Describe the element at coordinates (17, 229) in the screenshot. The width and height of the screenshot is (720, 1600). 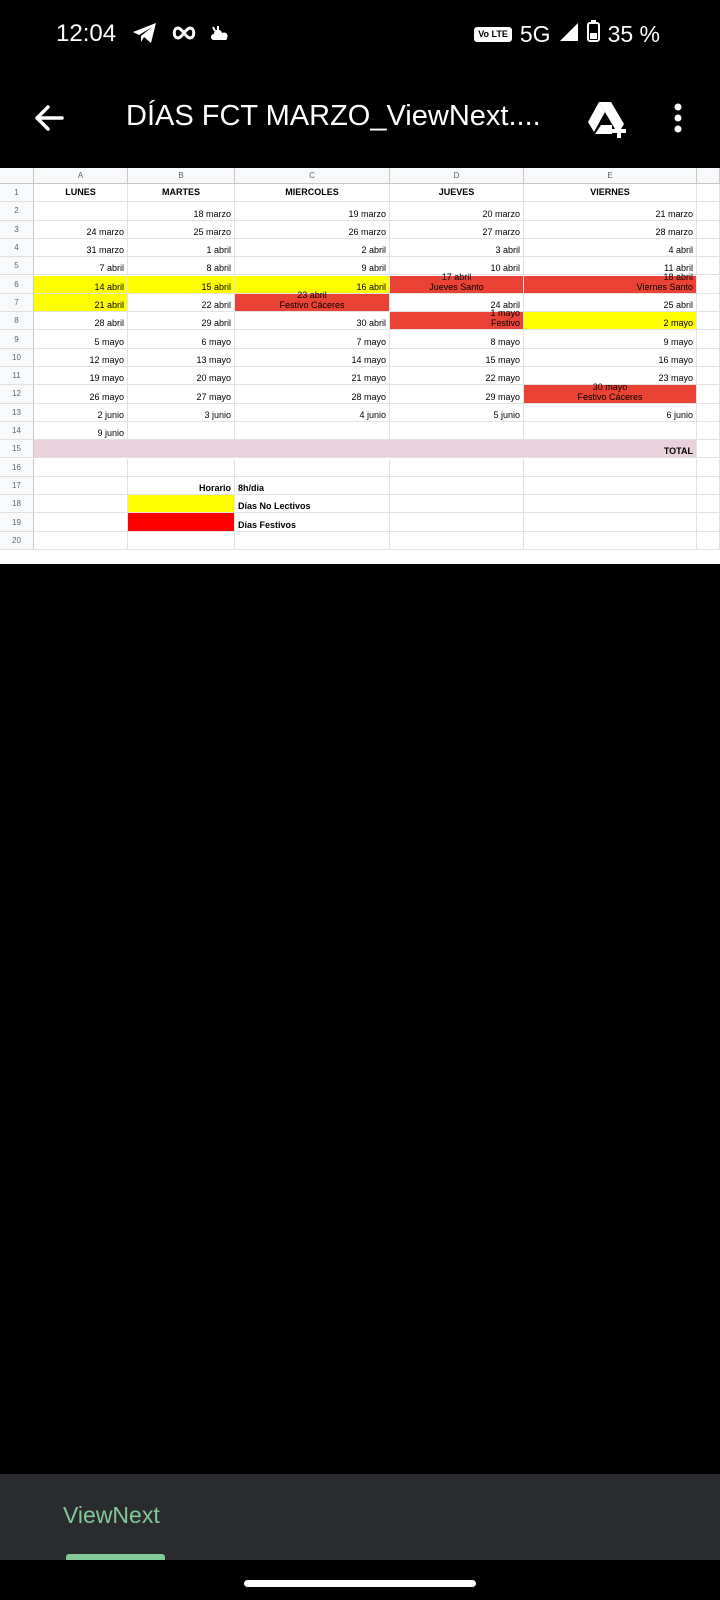
I see `row-header-3: 3` at that location.